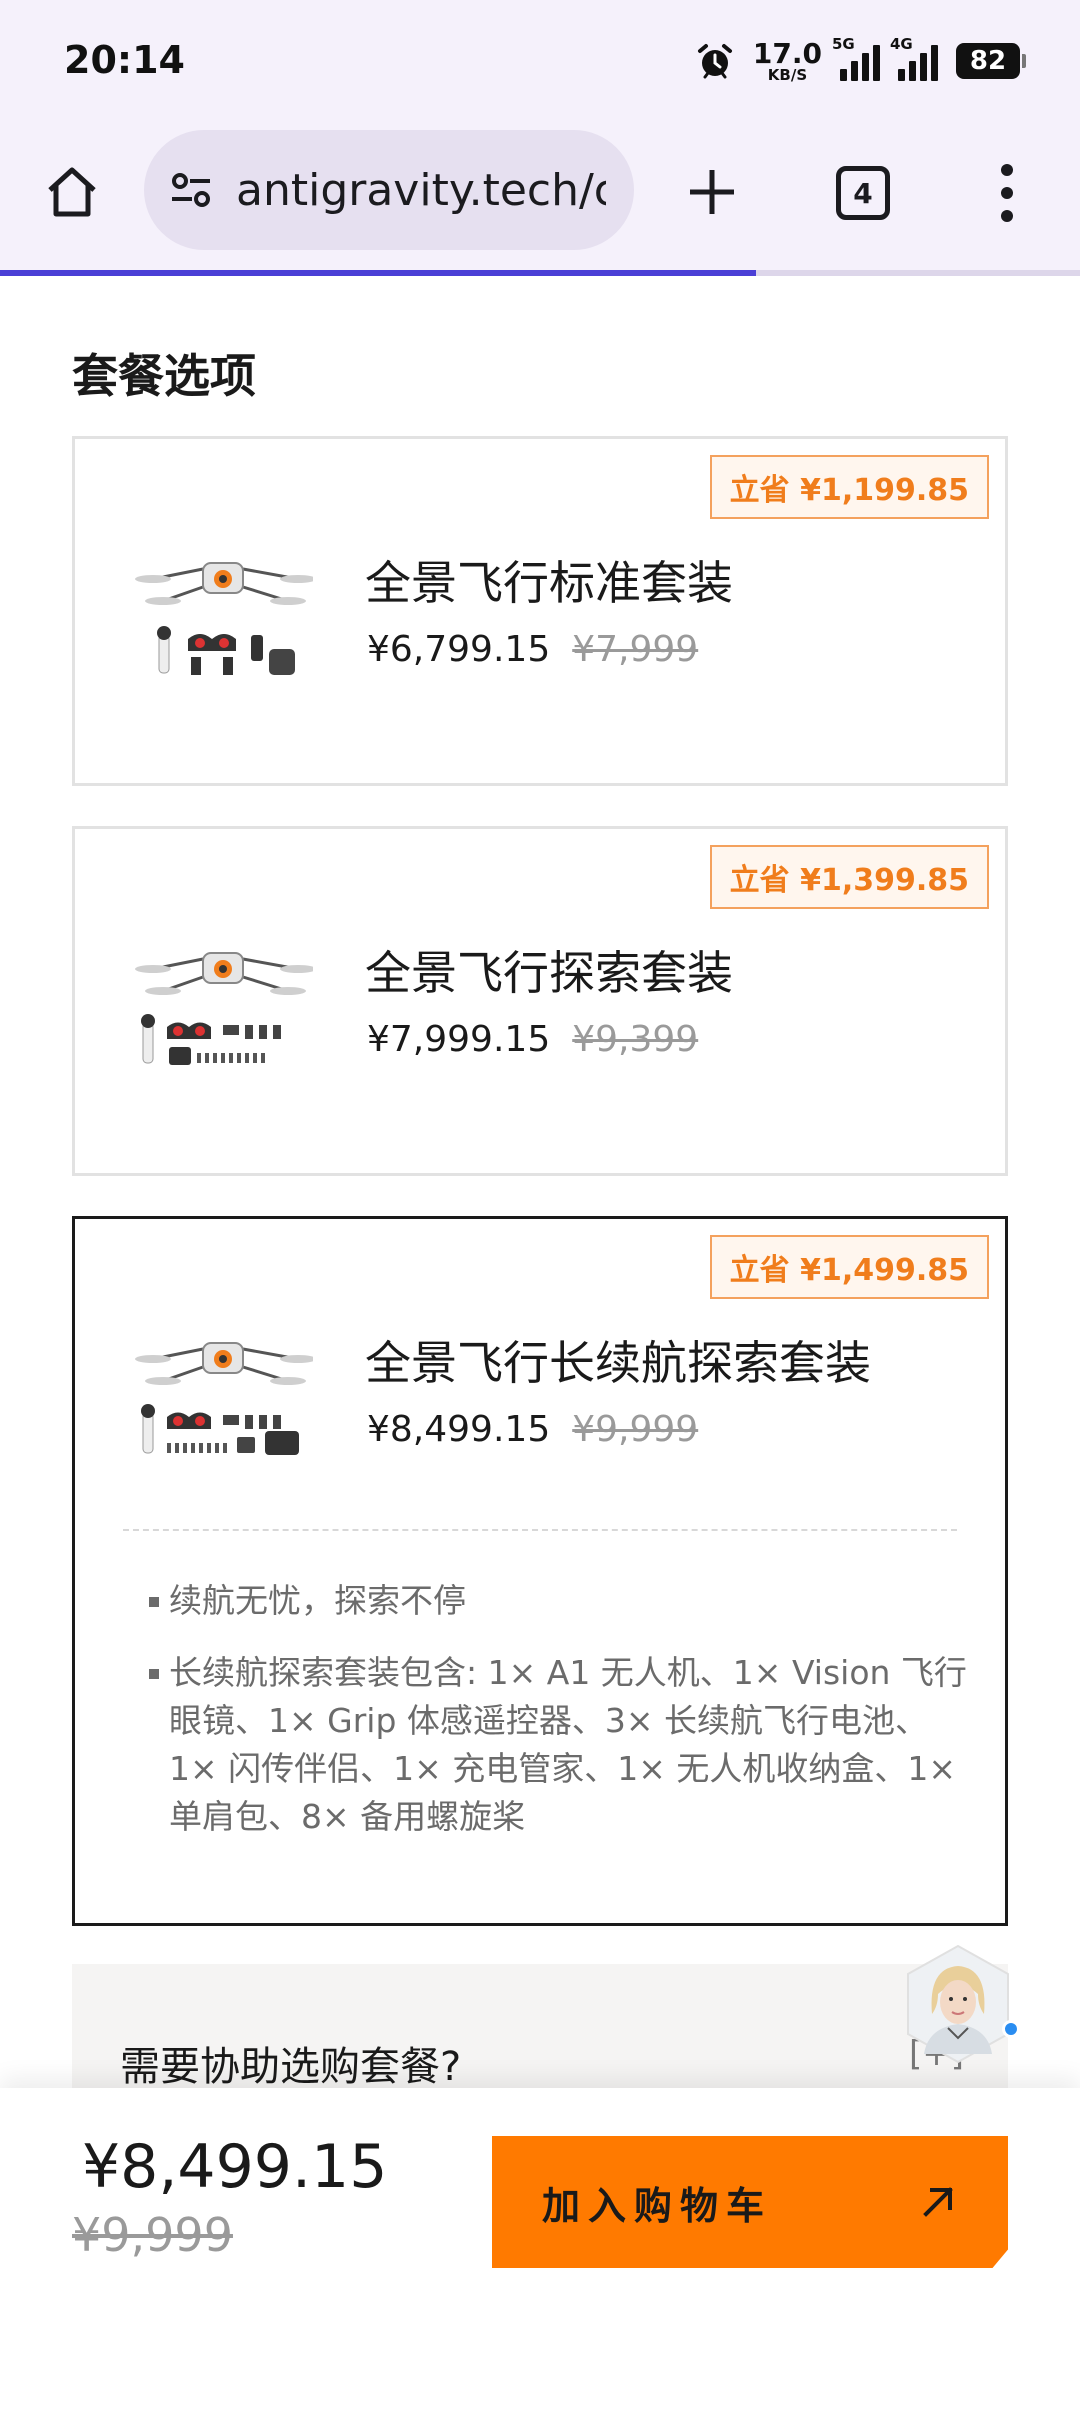  What do you see at coordinates (1011, 2029) in the screenshot?
I see `online-status-dot` at bounding box center [1011, 2029].